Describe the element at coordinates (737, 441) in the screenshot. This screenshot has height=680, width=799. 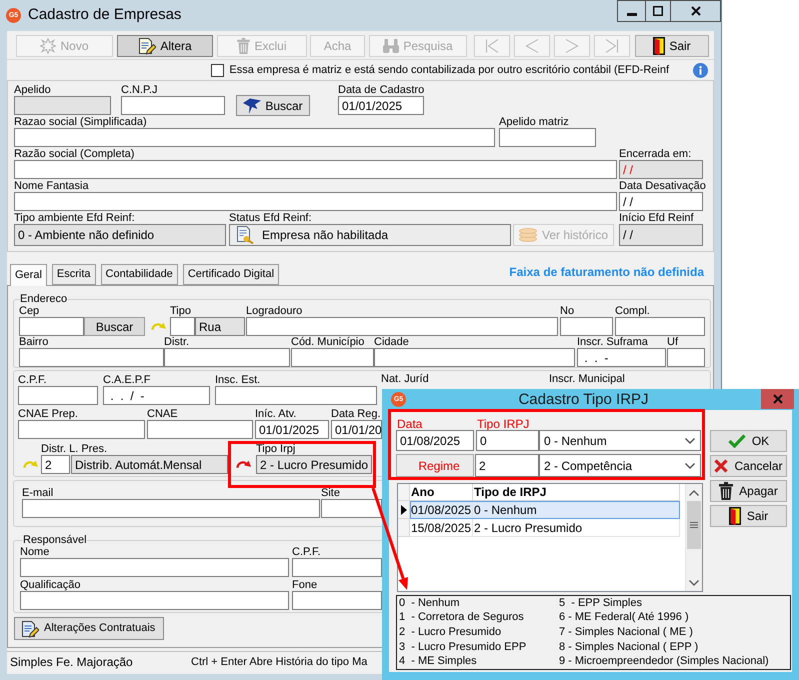
I see `check-icon` at that location.